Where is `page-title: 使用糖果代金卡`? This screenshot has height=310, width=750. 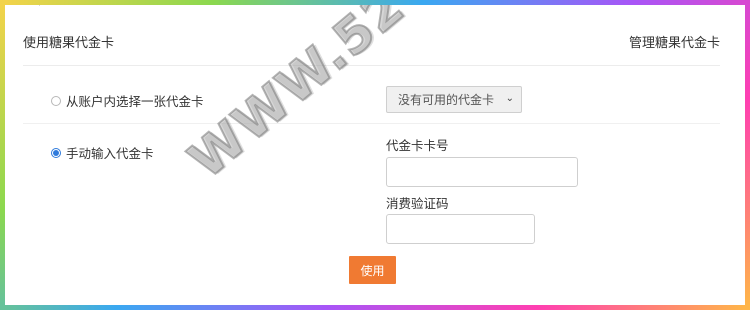 page-title: 使用糖果代金卡 is located at coordinates (69, 43).